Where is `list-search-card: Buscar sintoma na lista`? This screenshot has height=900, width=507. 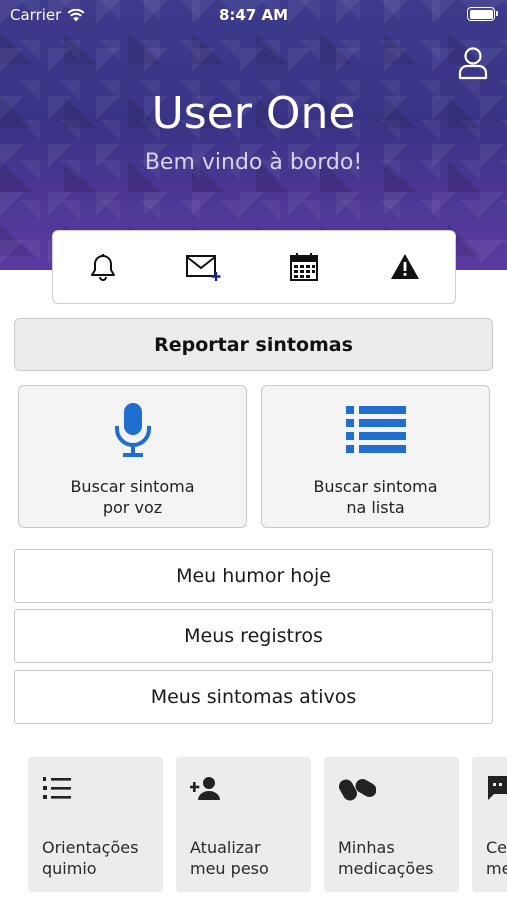 list-search-card: Buscar sintoma na lista is located at coordinates (375, 456).